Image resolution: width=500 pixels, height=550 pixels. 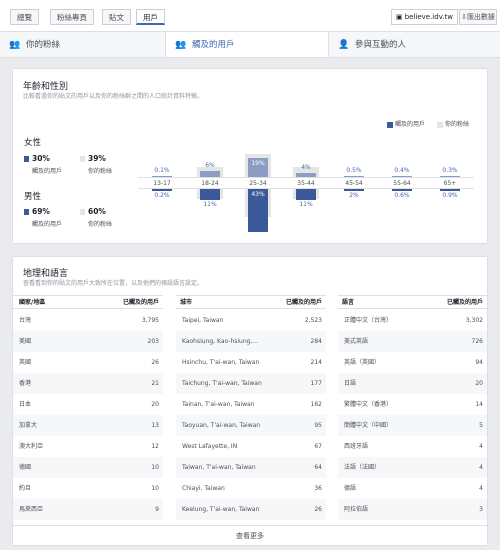 I want to click on male-fans-pct: 60%, so click(x=93, y=211).